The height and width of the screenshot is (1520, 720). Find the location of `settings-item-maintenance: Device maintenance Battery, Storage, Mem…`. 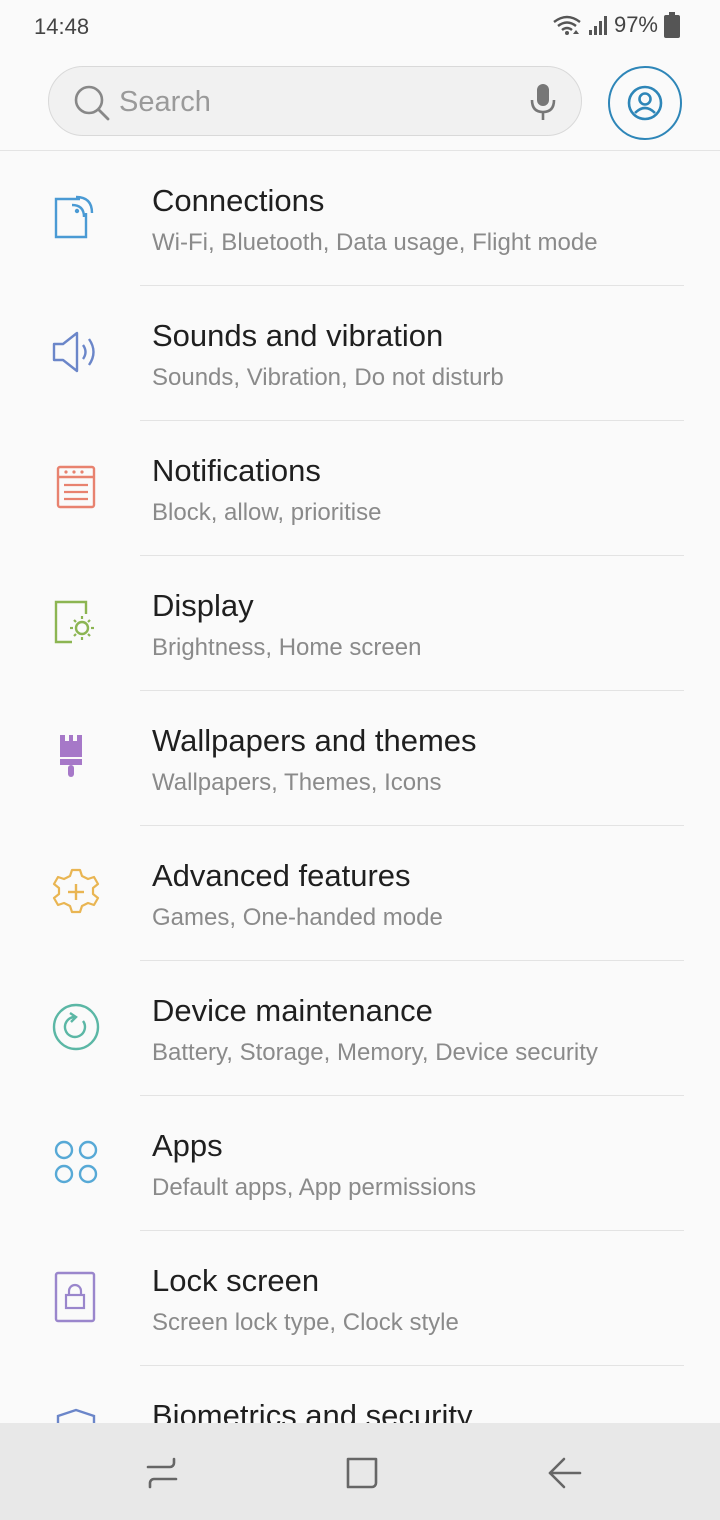

settings-item-maintenance: Device maintenance Battery, Storage, Mem… is located at coordinates (360, 1028).